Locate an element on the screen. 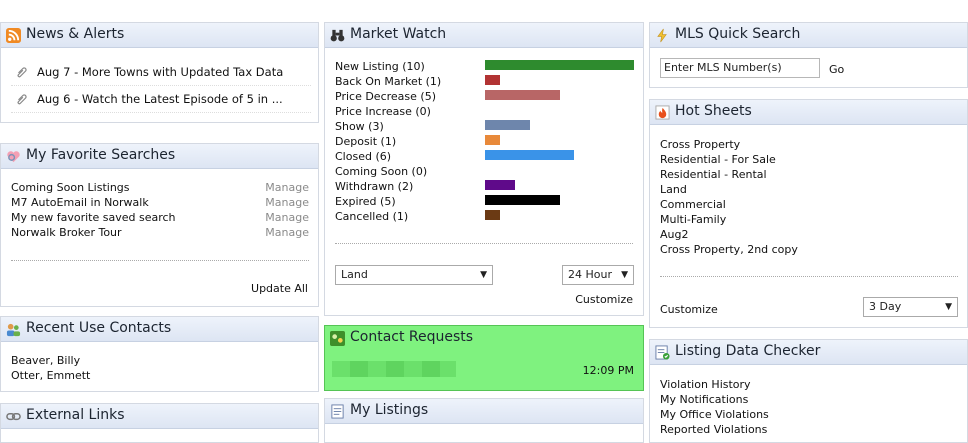  market-watch-label: Withdrawn (2) is located at coordinates (374, 186).